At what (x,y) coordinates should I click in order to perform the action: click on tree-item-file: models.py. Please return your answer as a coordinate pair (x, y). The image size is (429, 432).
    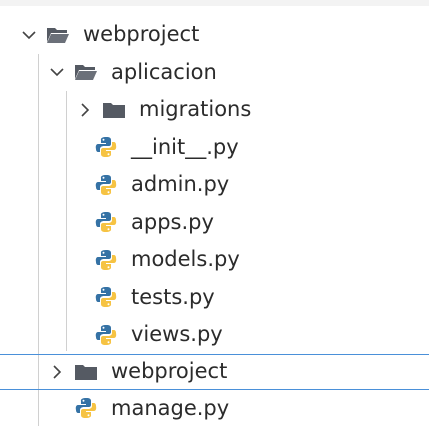
    Looking at the image, I should click on (214, 260).